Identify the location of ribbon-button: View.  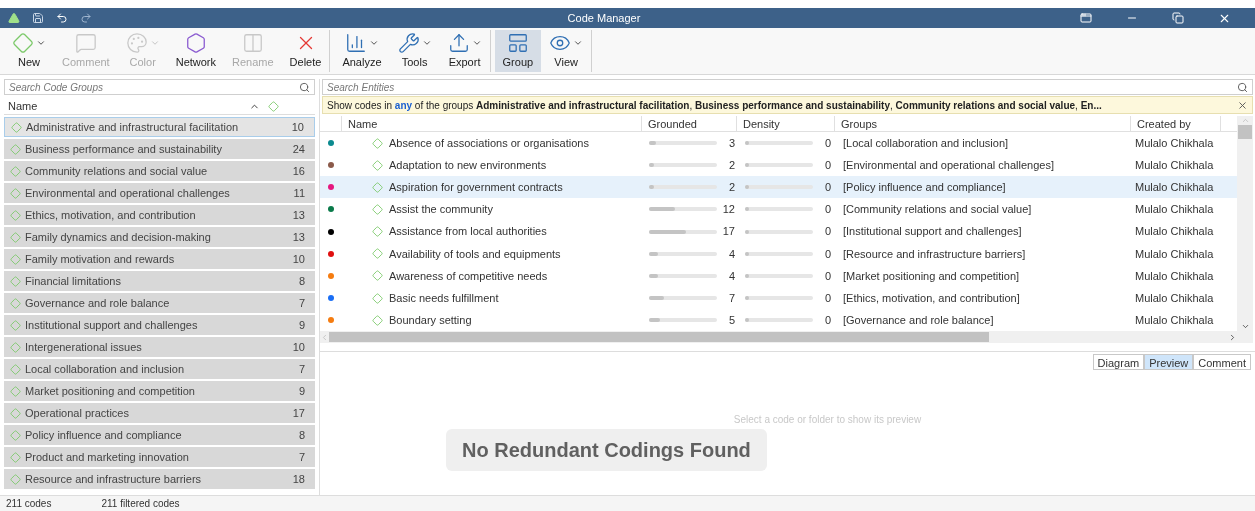
(567, 51).